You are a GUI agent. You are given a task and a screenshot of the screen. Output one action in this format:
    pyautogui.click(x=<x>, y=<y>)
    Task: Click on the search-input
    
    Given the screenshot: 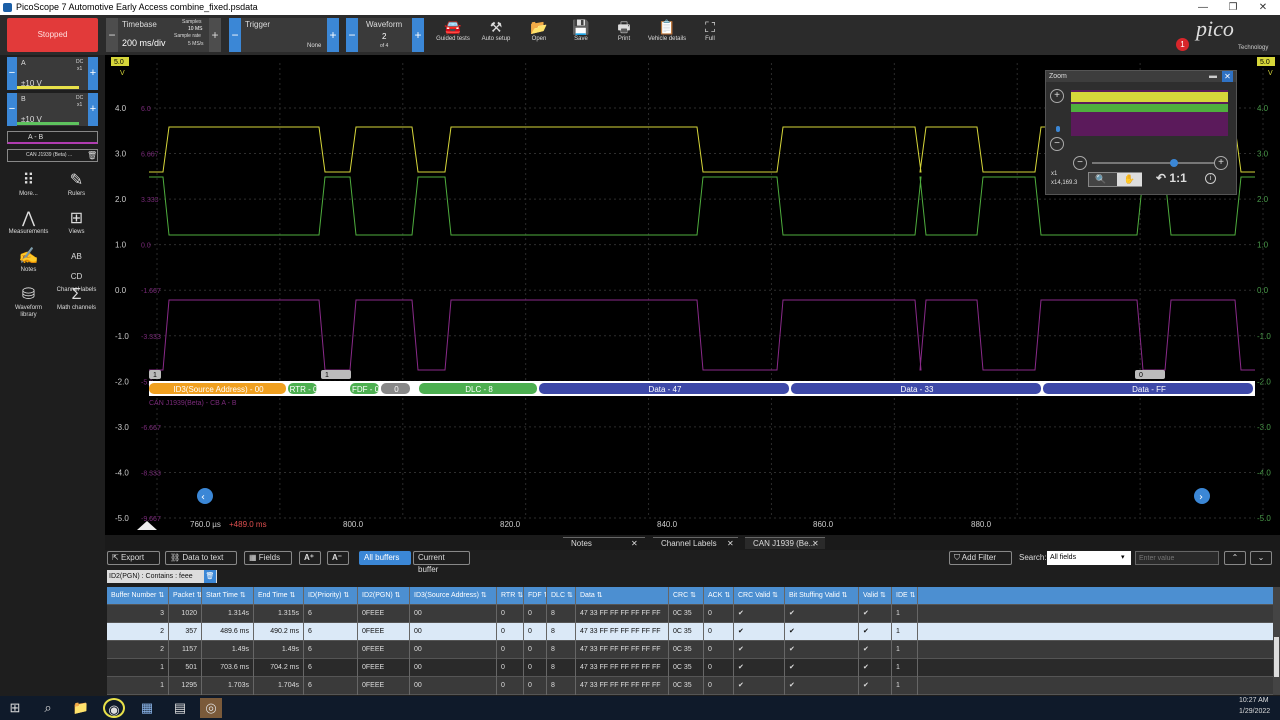 What is the action you would take?
    pyautogui.click(x=1177, y=558)
    